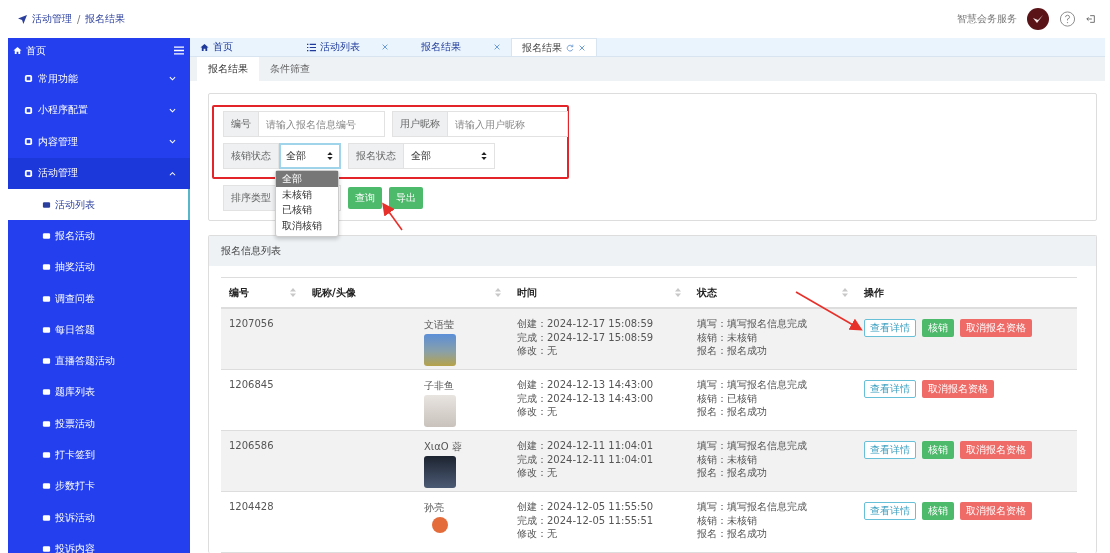 The image size is (1110, 553). What do you see at coordinates (322, 124) in the screenshot?
I see `input-field: 请输入报名信息编号` at bounding box center [322, 124].